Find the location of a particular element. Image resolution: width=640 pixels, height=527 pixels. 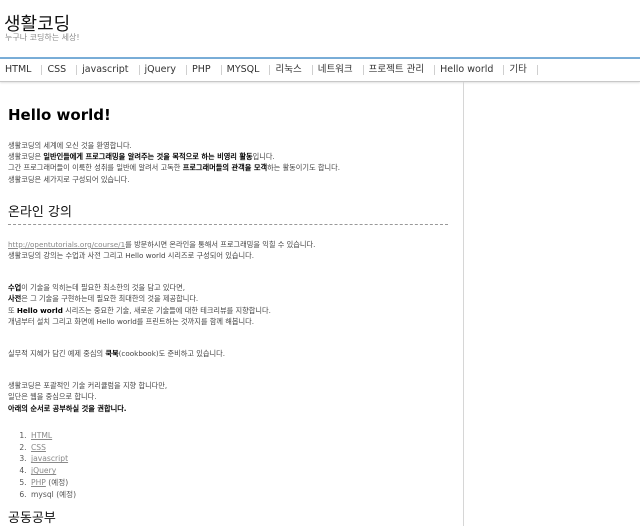

intro-emphasis: 프로그래머들의 관객을 모객 is located at coordinates (225, 168).